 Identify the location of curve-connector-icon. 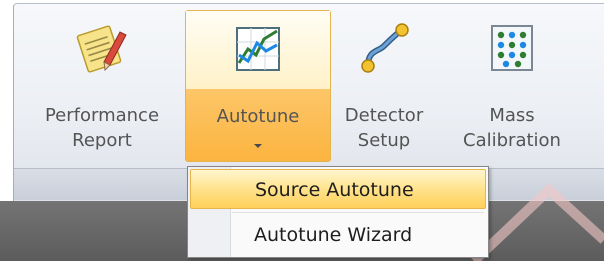
(385, 48).